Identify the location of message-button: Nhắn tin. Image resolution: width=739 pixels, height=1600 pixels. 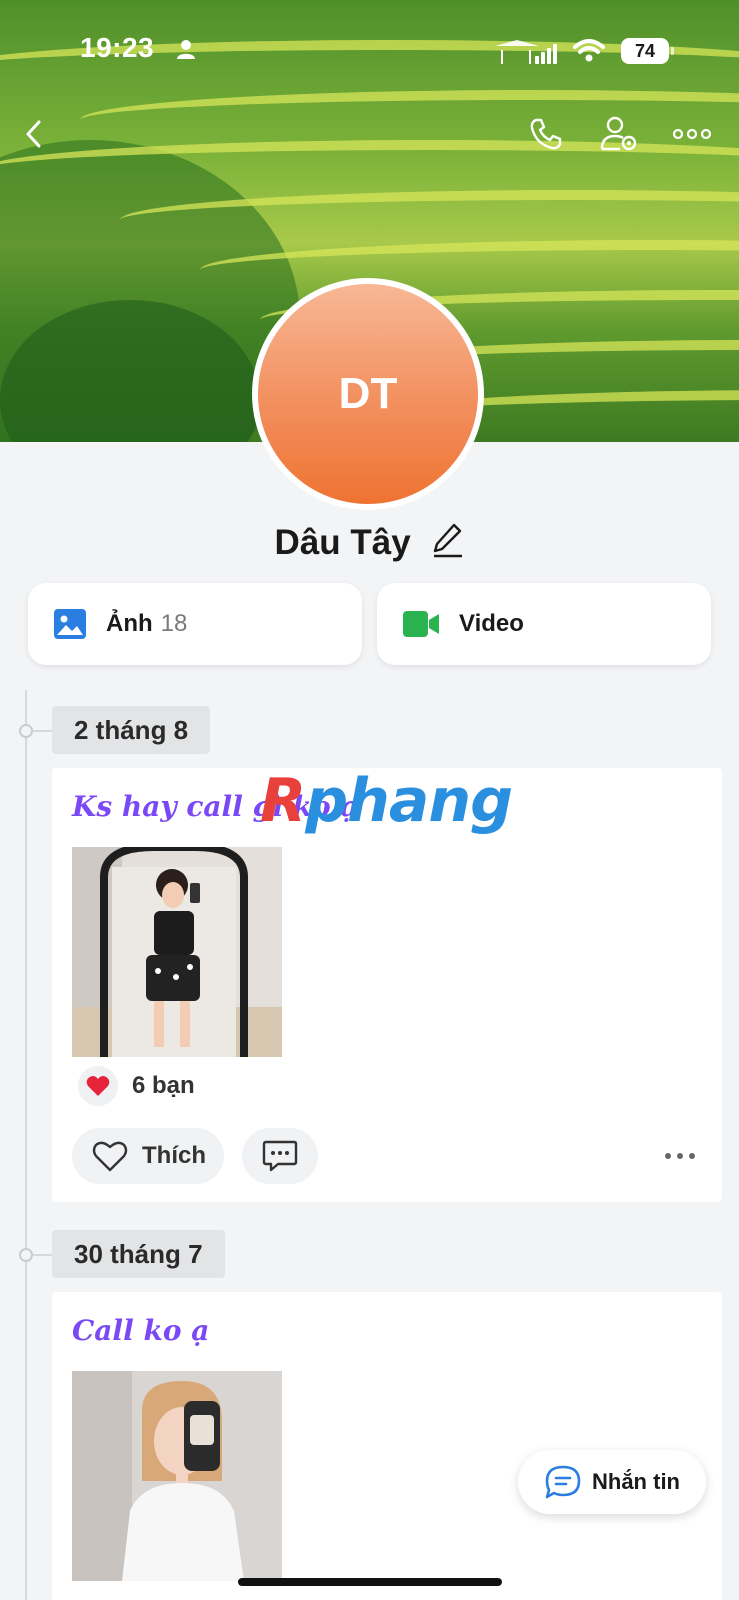
(612, 1482).